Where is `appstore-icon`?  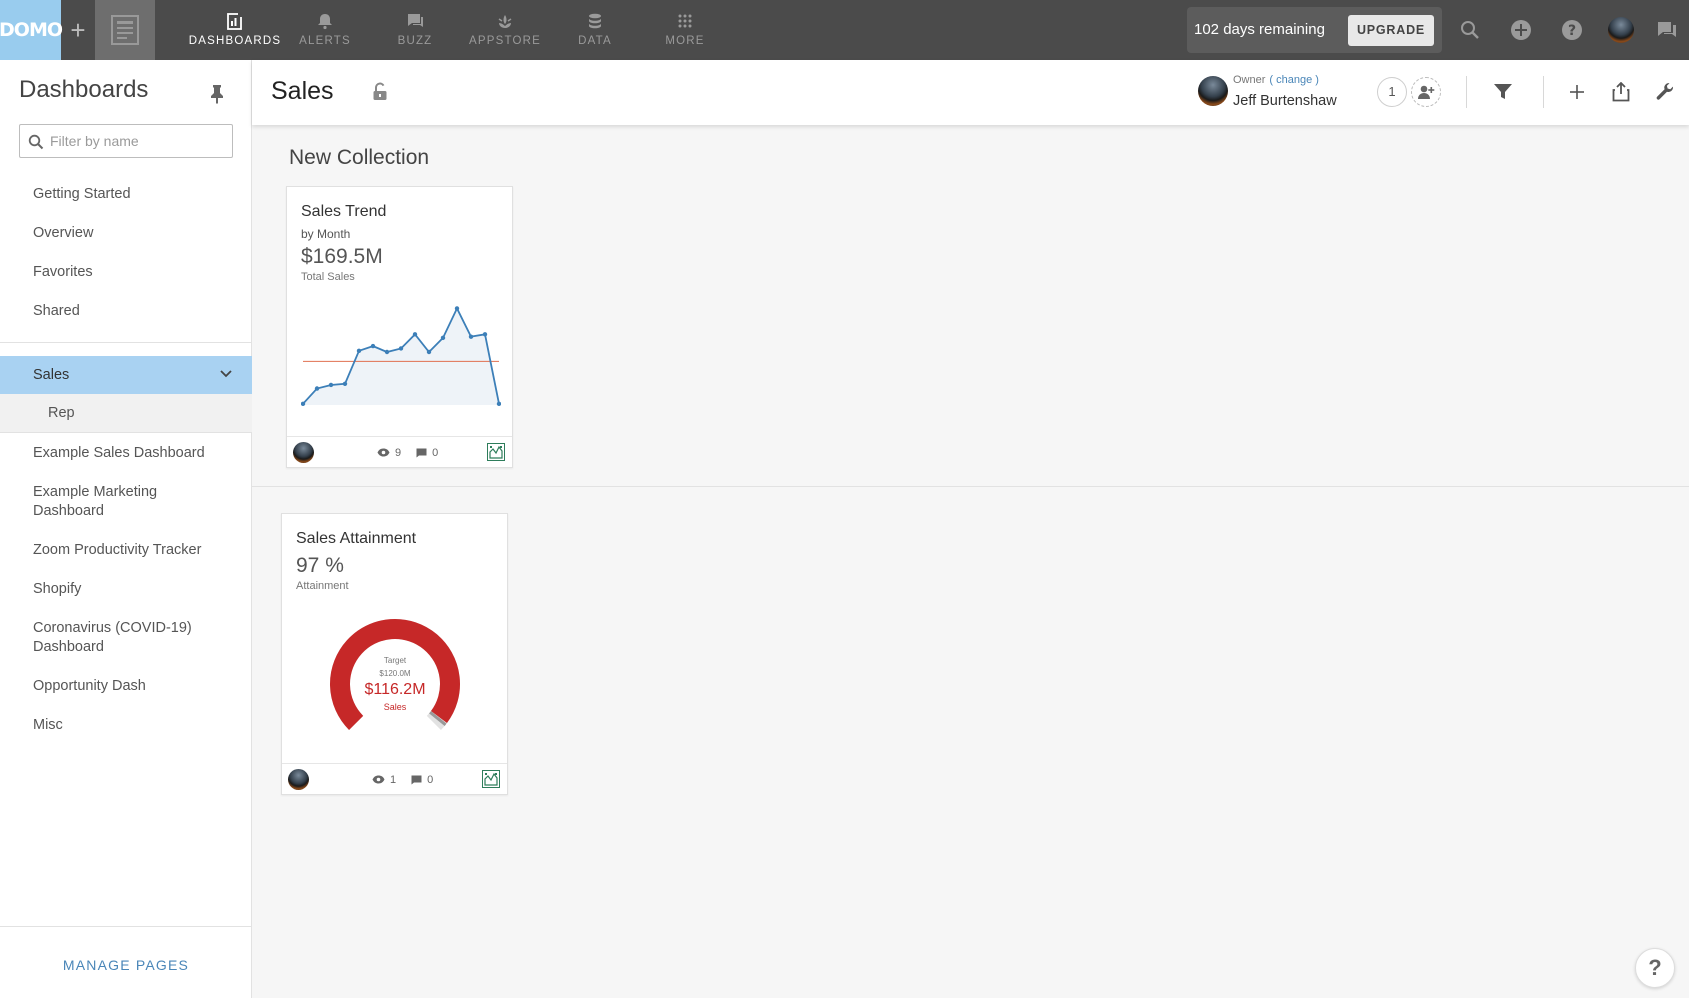
appstore-icon is located at coordinates (505, 21).